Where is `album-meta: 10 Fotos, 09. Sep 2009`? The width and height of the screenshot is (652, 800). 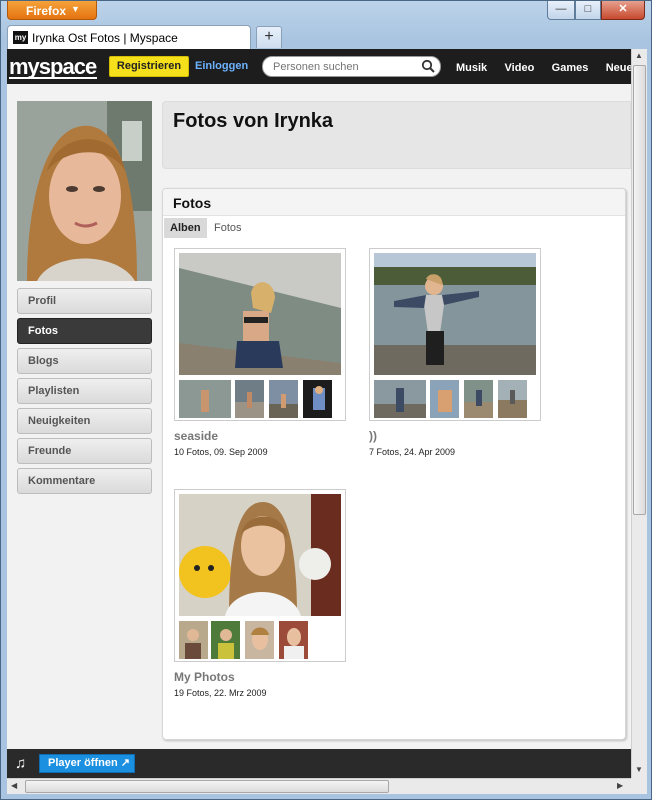 album-meta: 10 Fotos, 09. Sep 2009 is located at coordinates (221, 452).